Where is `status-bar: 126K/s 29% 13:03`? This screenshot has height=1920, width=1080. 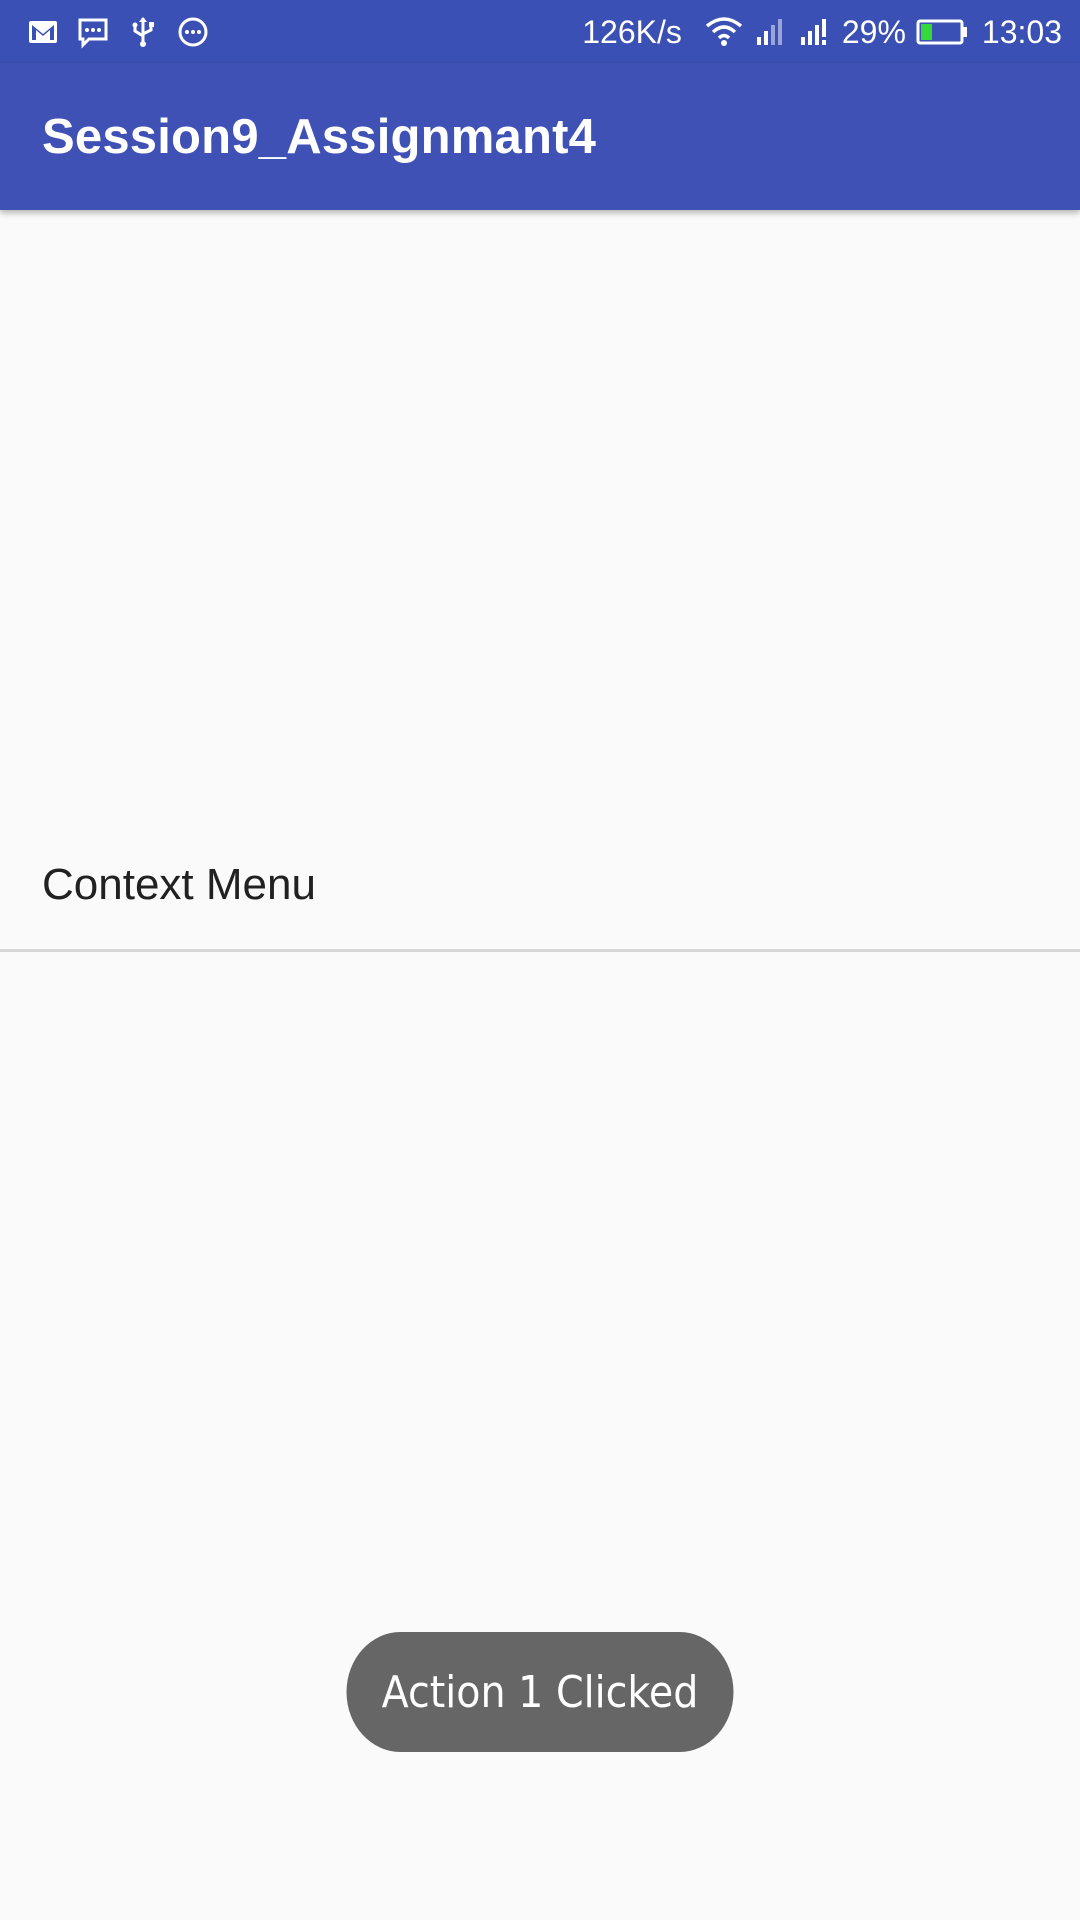 status-bar: 126K/s 29% 13:03 is located at coordinates (540, 31).